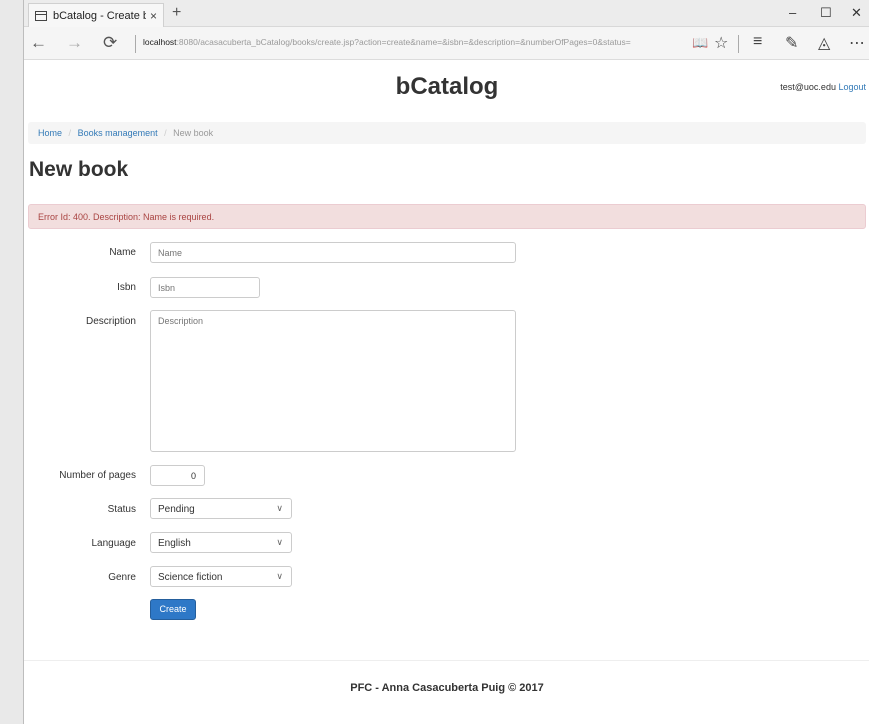 The image size is (869, 724). Describe the element at coordinates (176, 13) in the screenshot. I see `new-tab-button: +` at that location.